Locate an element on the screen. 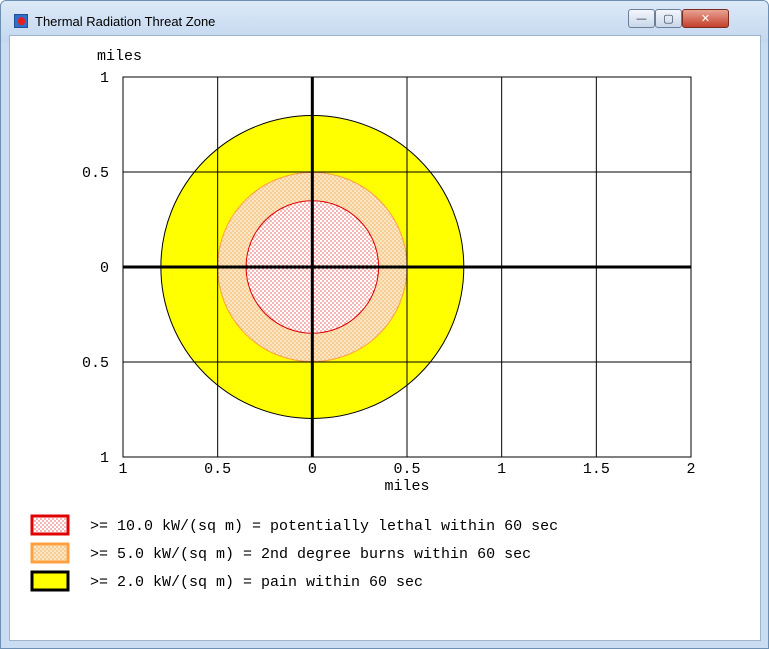 This screenshot has height=649, width=769. maximize-button: ▢ is located at coordinates (668, 18).